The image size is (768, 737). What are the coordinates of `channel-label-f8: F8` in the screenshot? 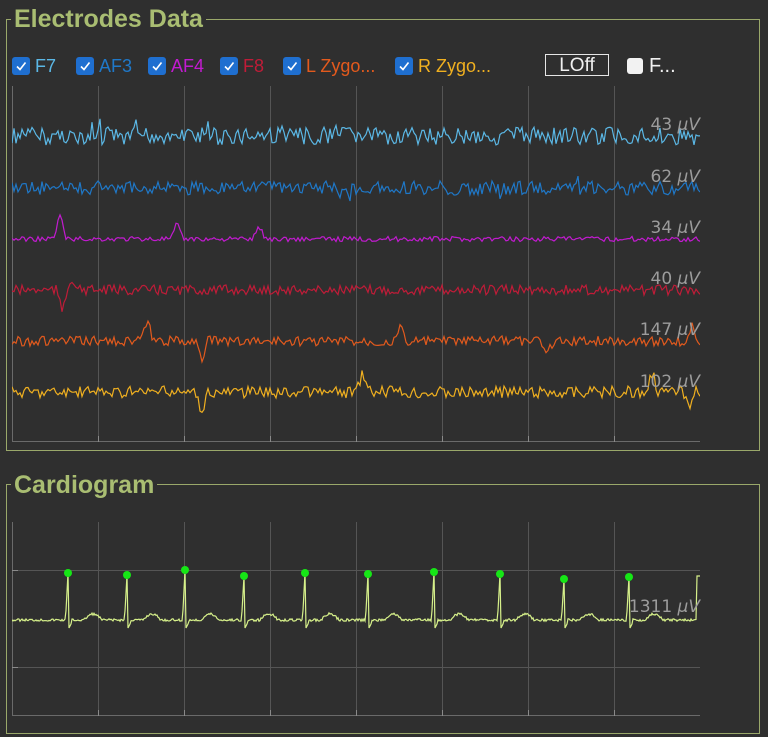 It's located at (254, 65).